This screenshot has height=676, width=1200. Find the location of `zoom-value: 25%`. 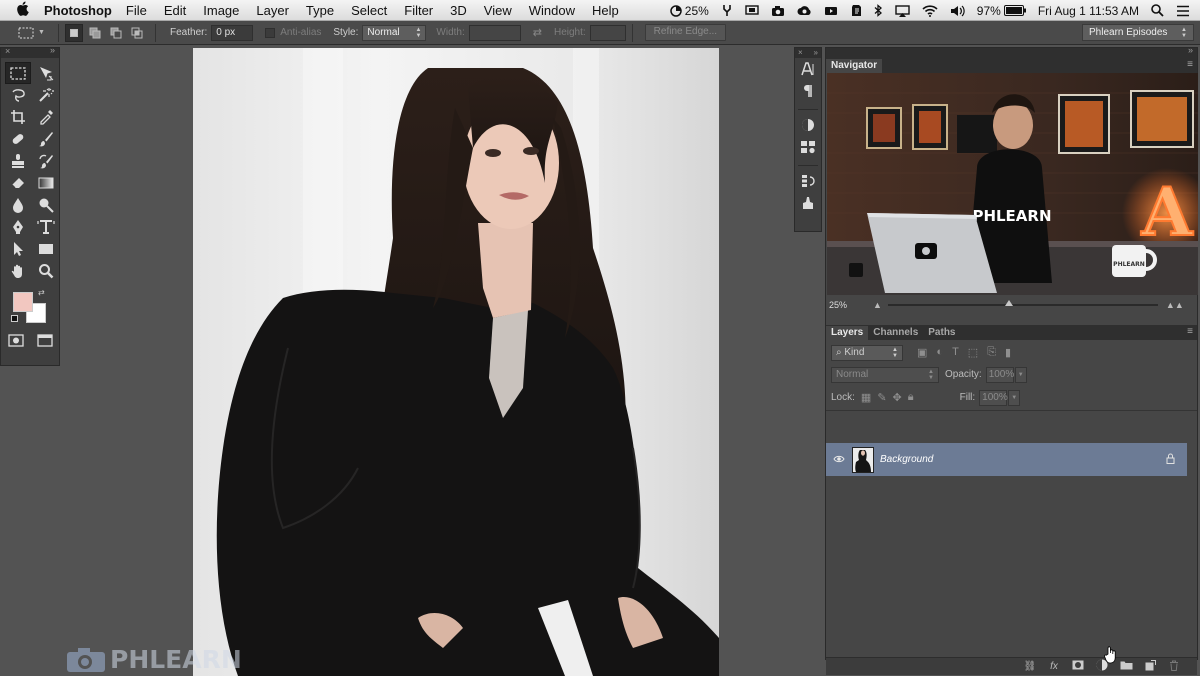

zoom-value: 25% is located at coordinates (851, 305).